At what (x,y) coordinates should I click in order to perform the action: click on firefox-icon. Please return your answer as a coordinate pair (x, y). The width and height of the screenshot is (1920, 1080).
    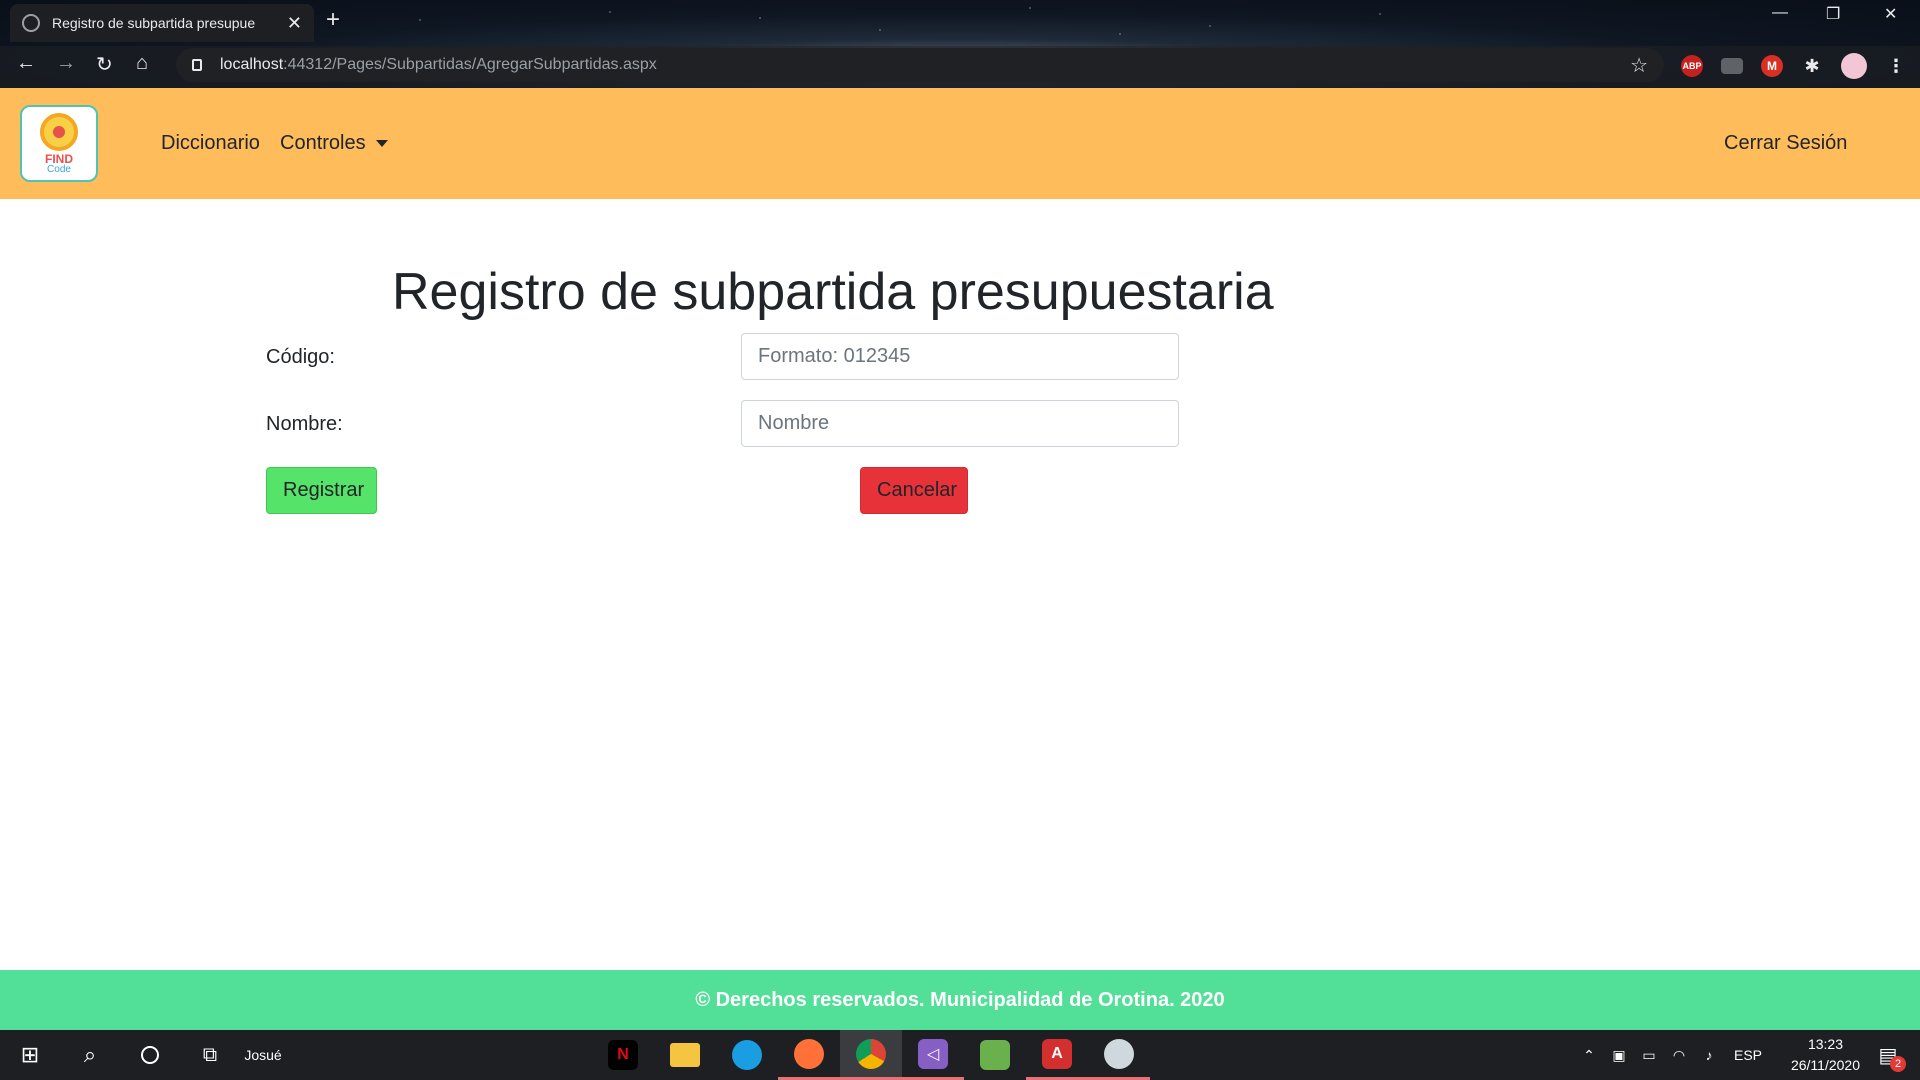
    Looking at the image, I should click on (809, 1055).